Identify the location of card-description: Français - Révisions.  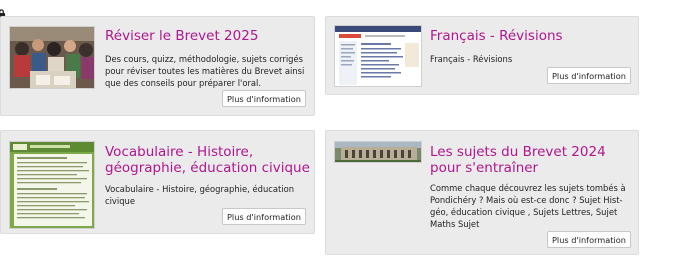
(471, 59).